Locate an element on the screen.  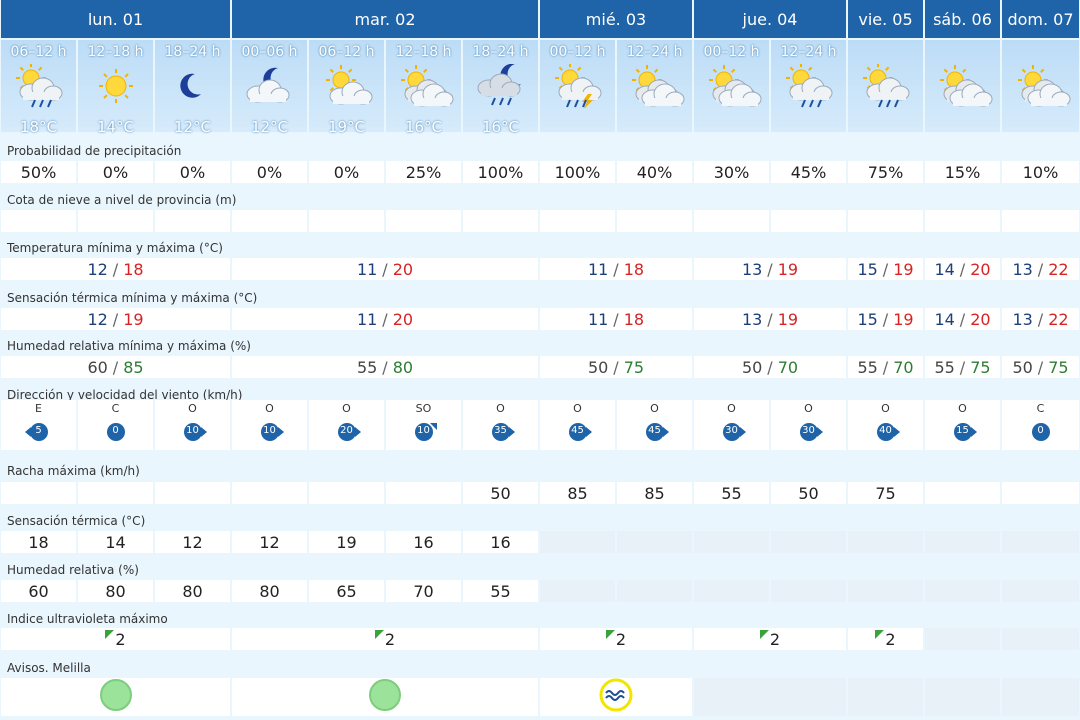
day-header: mar. 02 is located at coordinates (385, 19).